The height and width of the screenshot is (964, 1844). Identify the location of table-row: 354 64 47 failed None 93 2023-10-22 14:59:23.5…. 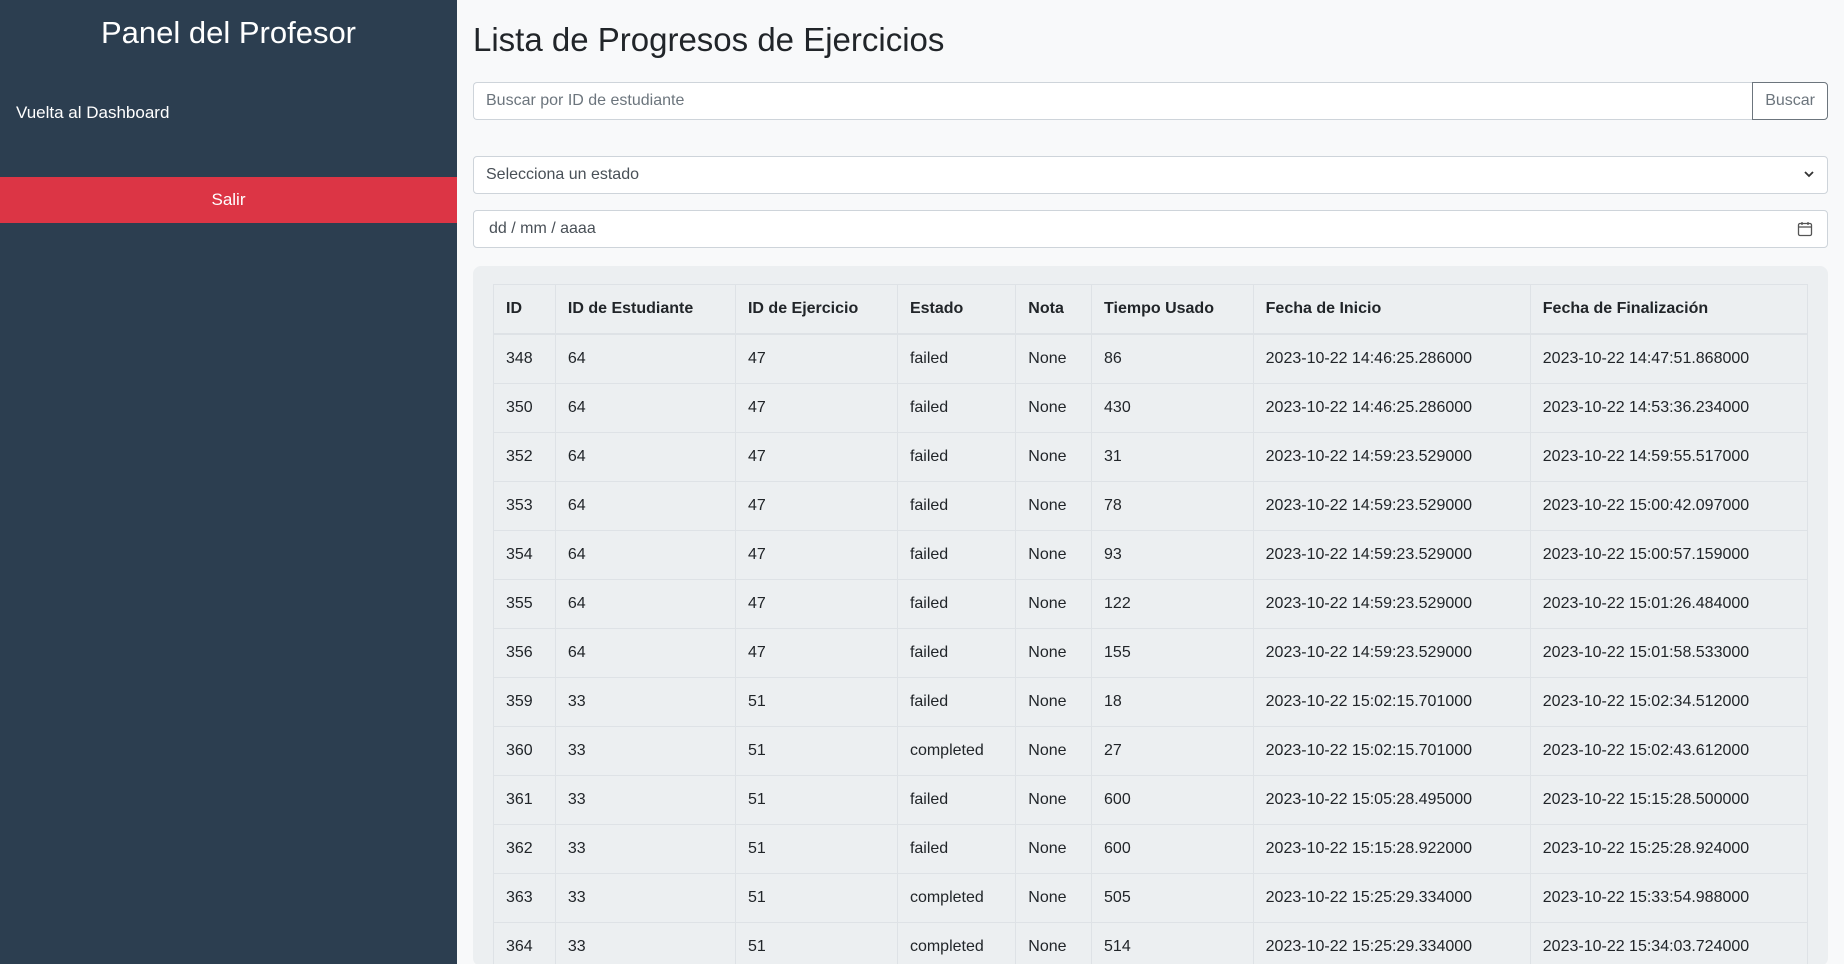
(1151, 555).